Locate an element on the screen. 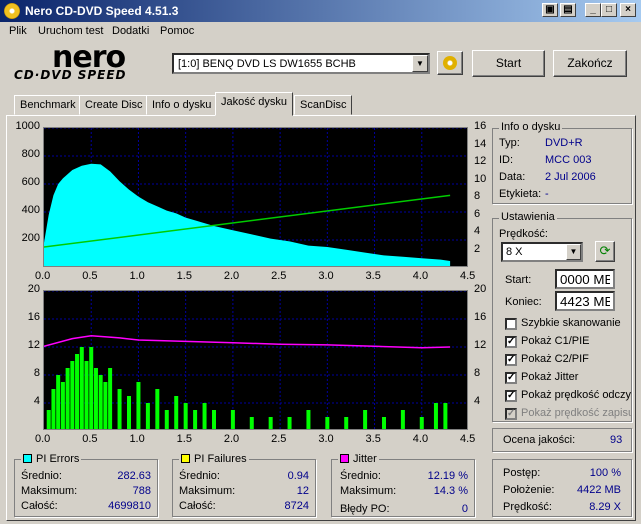 This screenshot has width=641, height=524. menu-dodatki: Dodatki is located at coordinates (130, 31).